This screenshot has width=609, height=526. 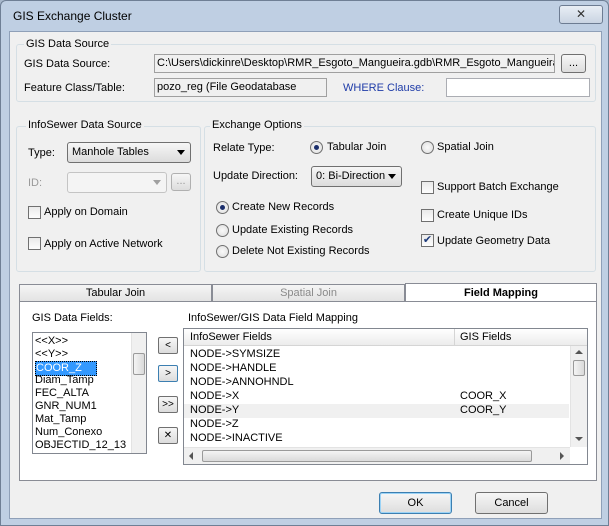 What do you see at coordinates (215, 396) in the screenshot?
I see `cell-infosewer: NODE->X` at bounding box center [215, 396].